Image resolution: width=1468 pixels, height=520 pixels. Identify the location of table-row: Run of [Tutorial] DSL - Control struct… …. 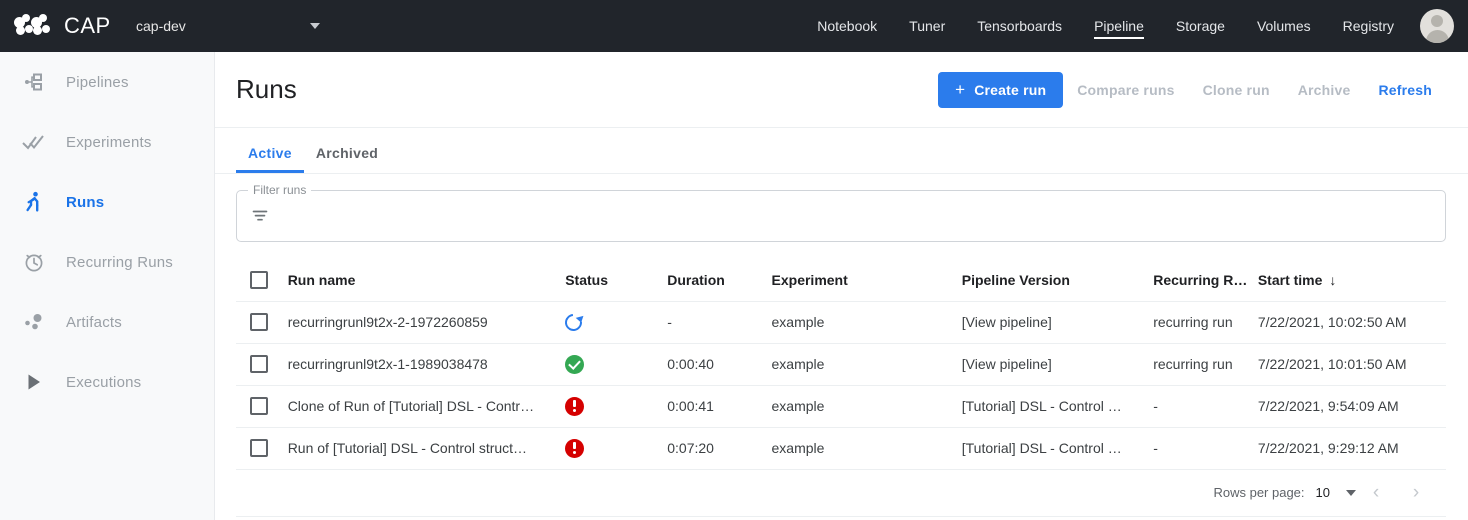
(841, 448).